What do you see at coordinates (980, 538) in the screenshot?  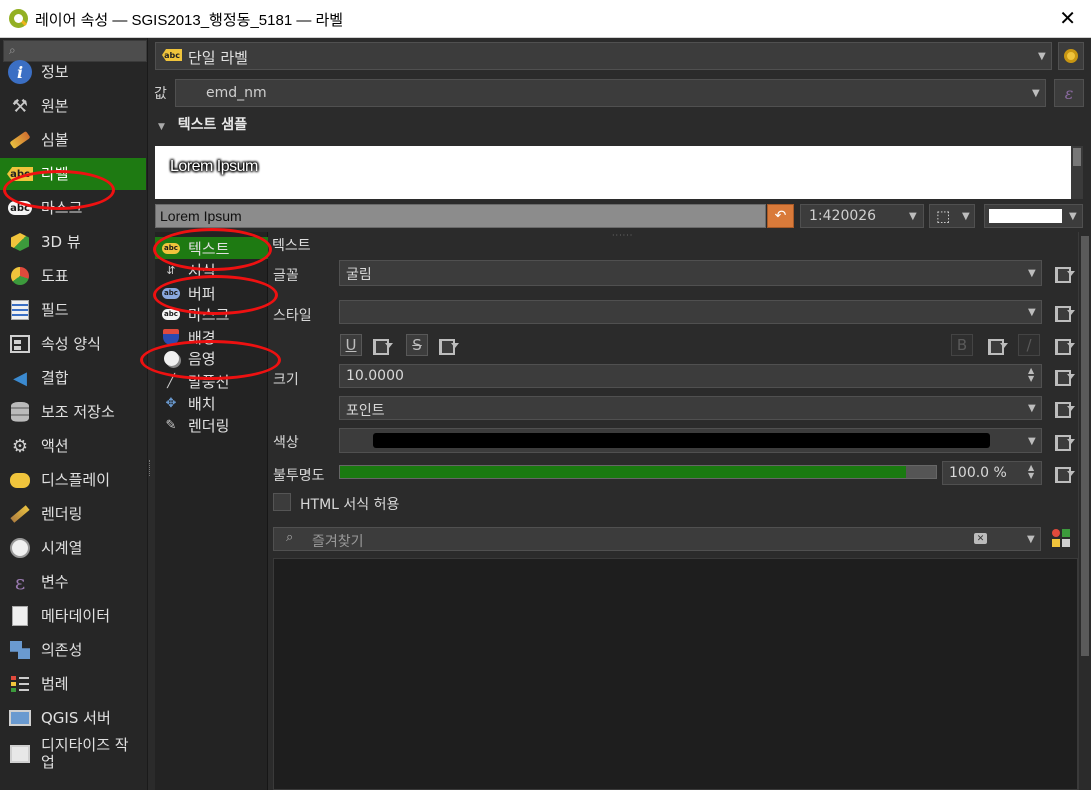 I see `clear-search-icon: ✕` at bounding box center [980, 538].